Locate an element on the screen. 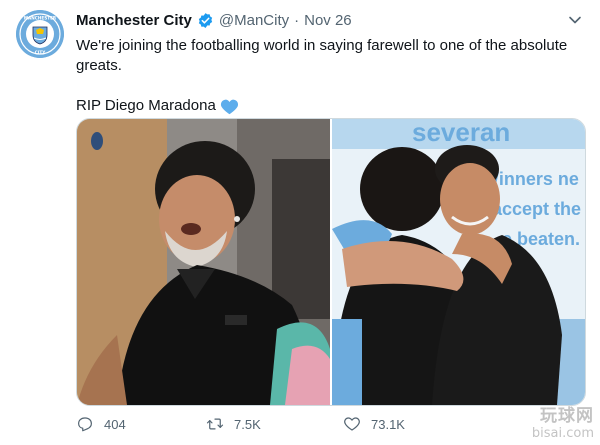 The width and height of the screenshot is (600, 445). heart-outline-icon is located at coordinates (352, 424).